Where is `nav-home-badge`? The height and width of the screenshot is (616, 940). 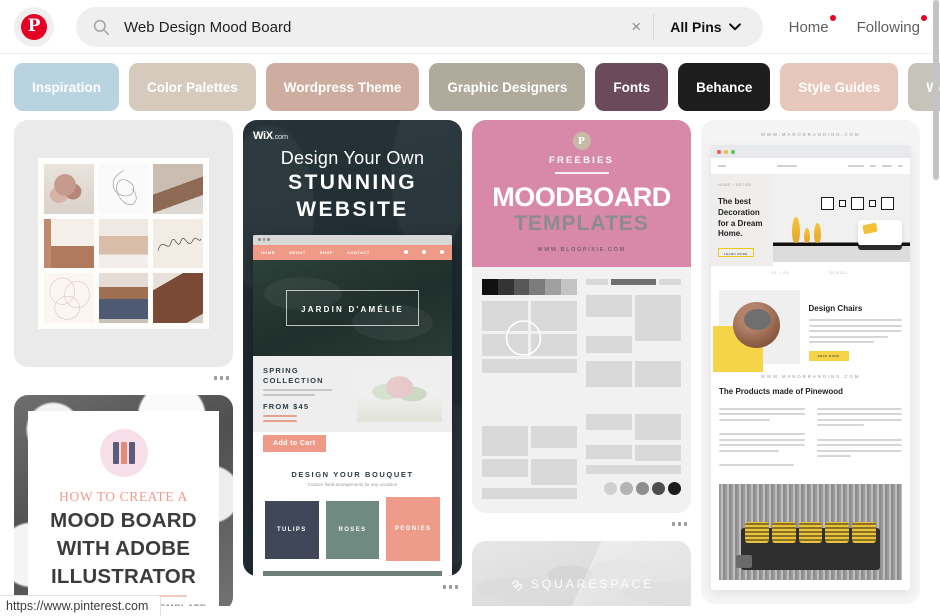
nav-home-badge is located at coordinates (832, 17).